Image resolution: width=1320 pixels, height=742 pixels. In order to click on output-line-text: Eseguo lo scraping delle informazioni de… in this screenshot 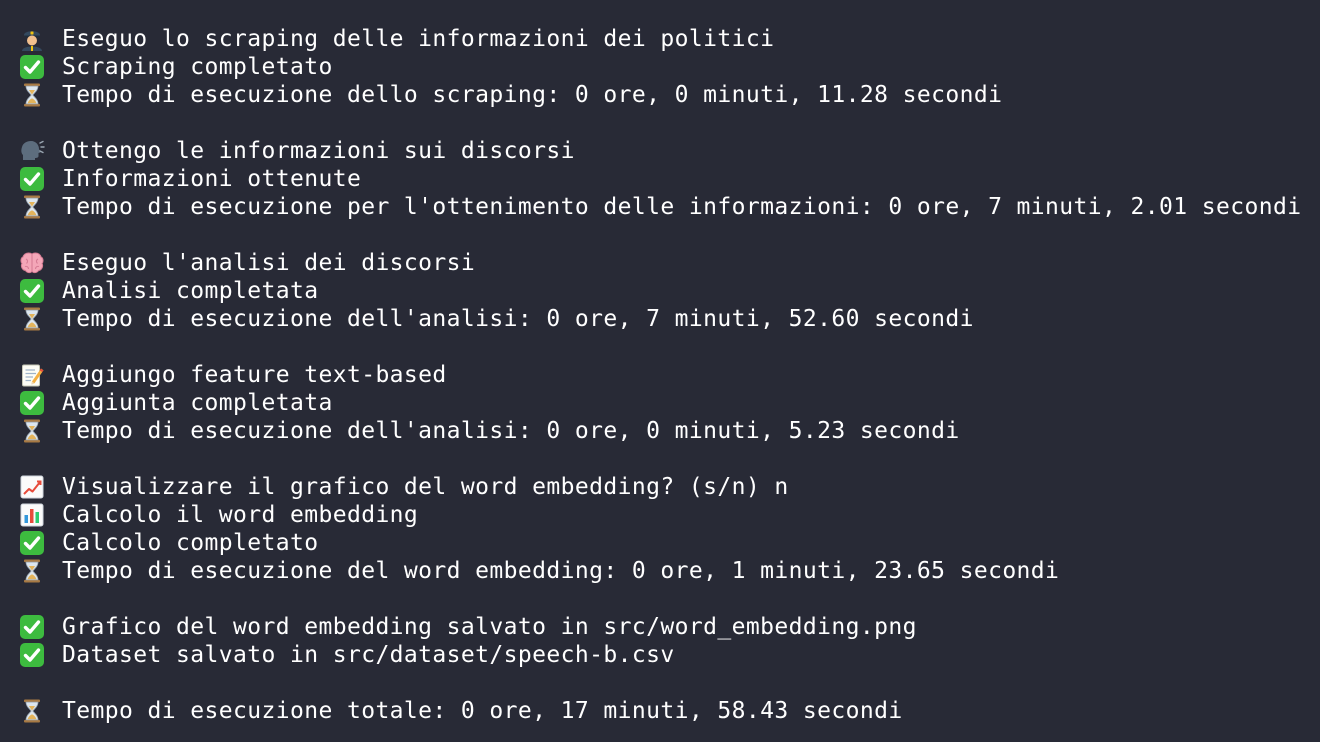, I will do `click(418, 39)`.